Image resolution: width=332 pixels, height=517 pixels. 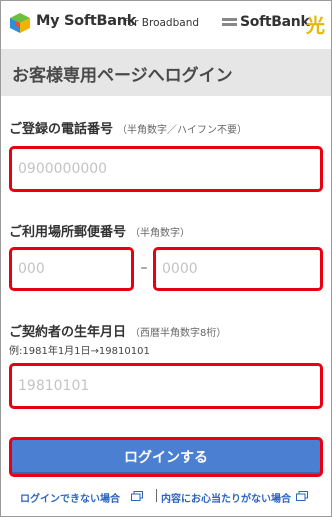 What do you see at coordinates (229, 23) in the screenshot?
I see `softbank-bars-icon` at bounding box center [229, 23].